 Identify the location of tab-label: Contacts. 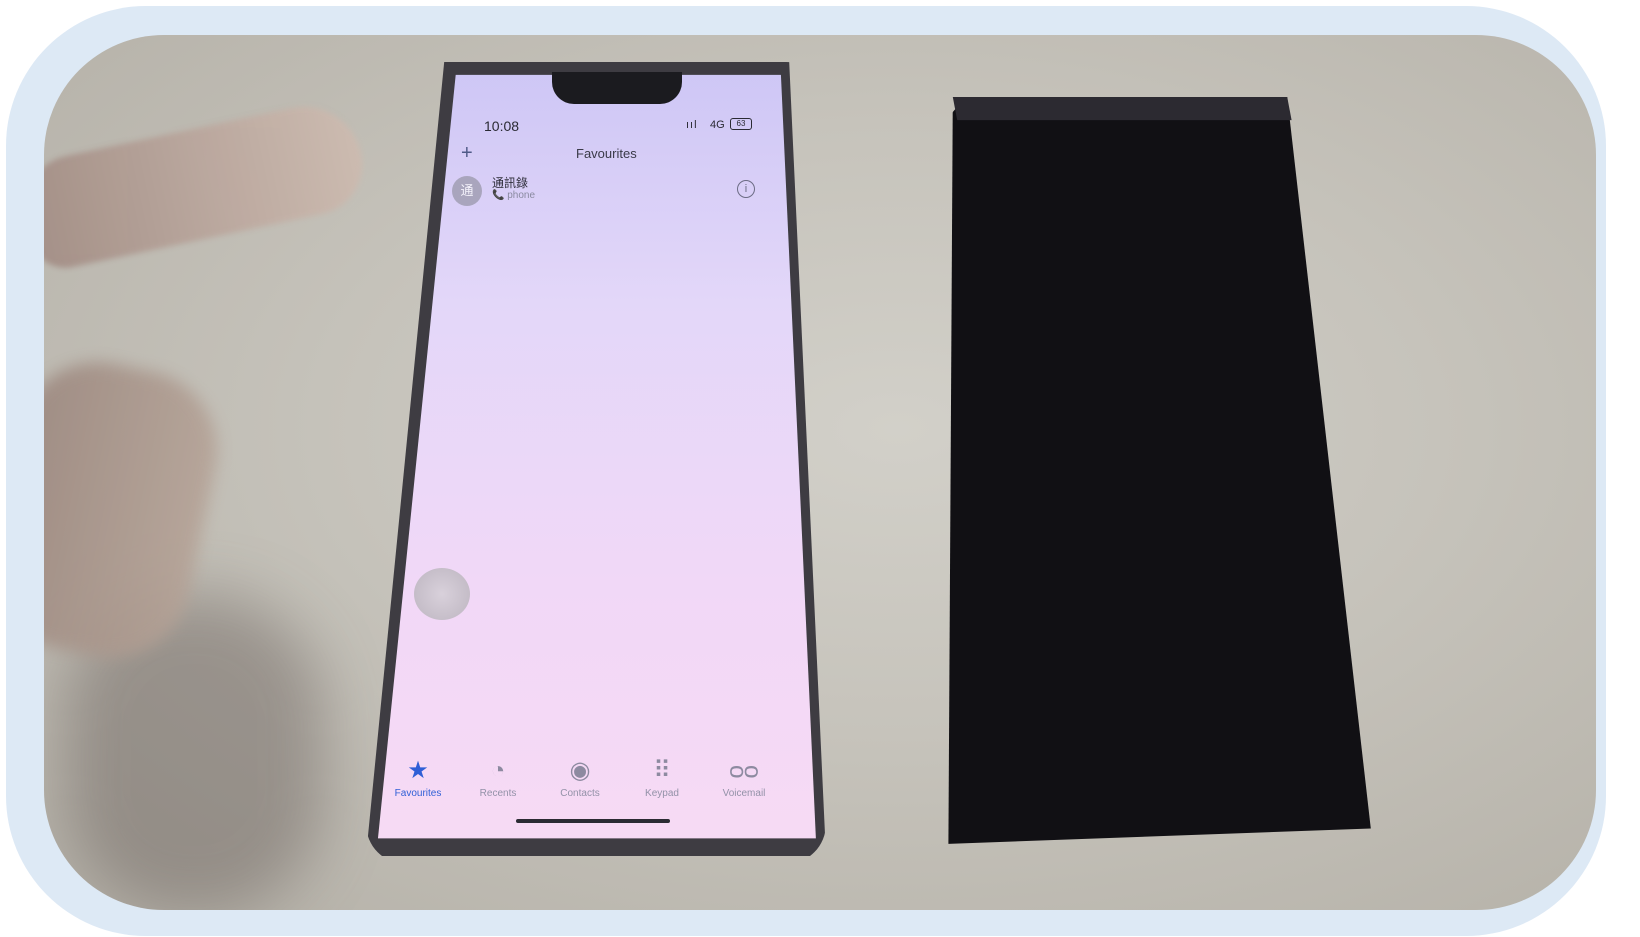
(580, 793).